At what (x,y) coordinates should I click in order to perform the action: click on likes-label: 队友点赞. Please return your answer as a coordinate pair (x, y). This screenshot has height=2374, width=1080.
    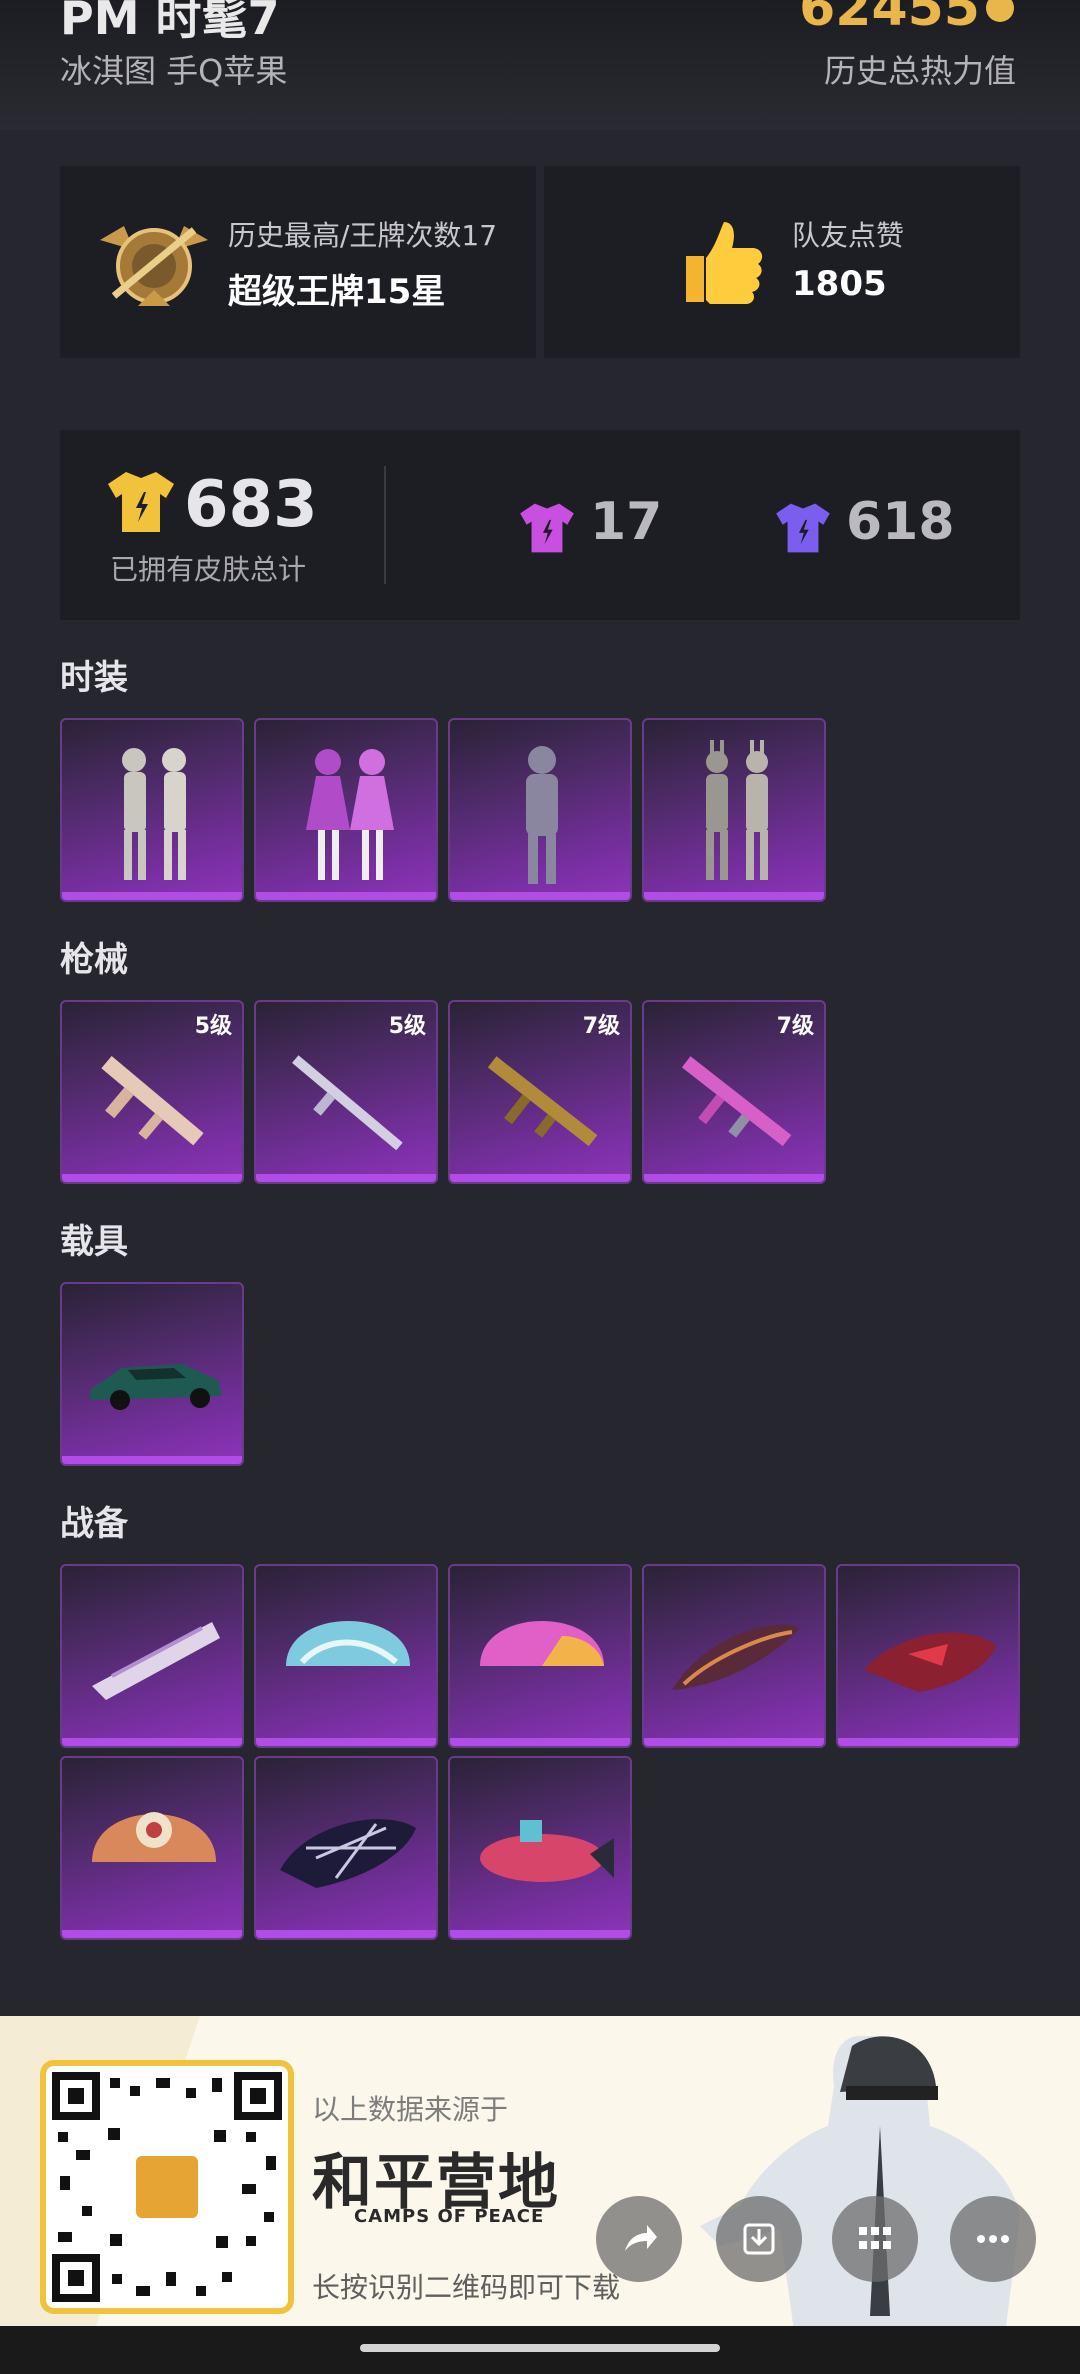
    Looking at the image, I should click on (848, 235).